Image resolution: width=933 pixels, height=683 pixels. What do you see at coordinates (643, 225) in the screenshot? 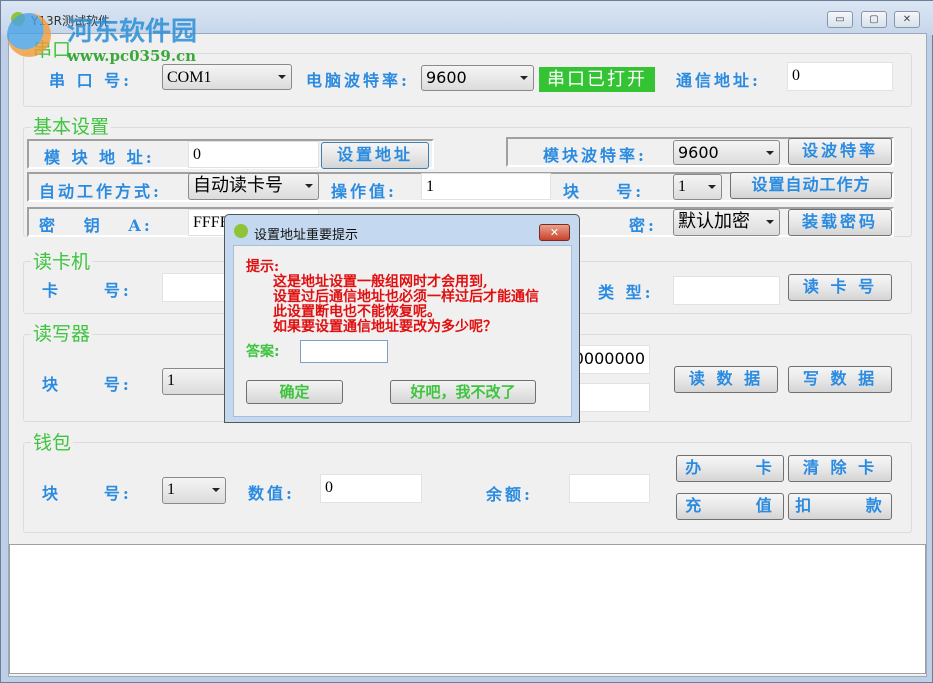
I see `encrypt-label: 密:` at bounding box center [643, 225].